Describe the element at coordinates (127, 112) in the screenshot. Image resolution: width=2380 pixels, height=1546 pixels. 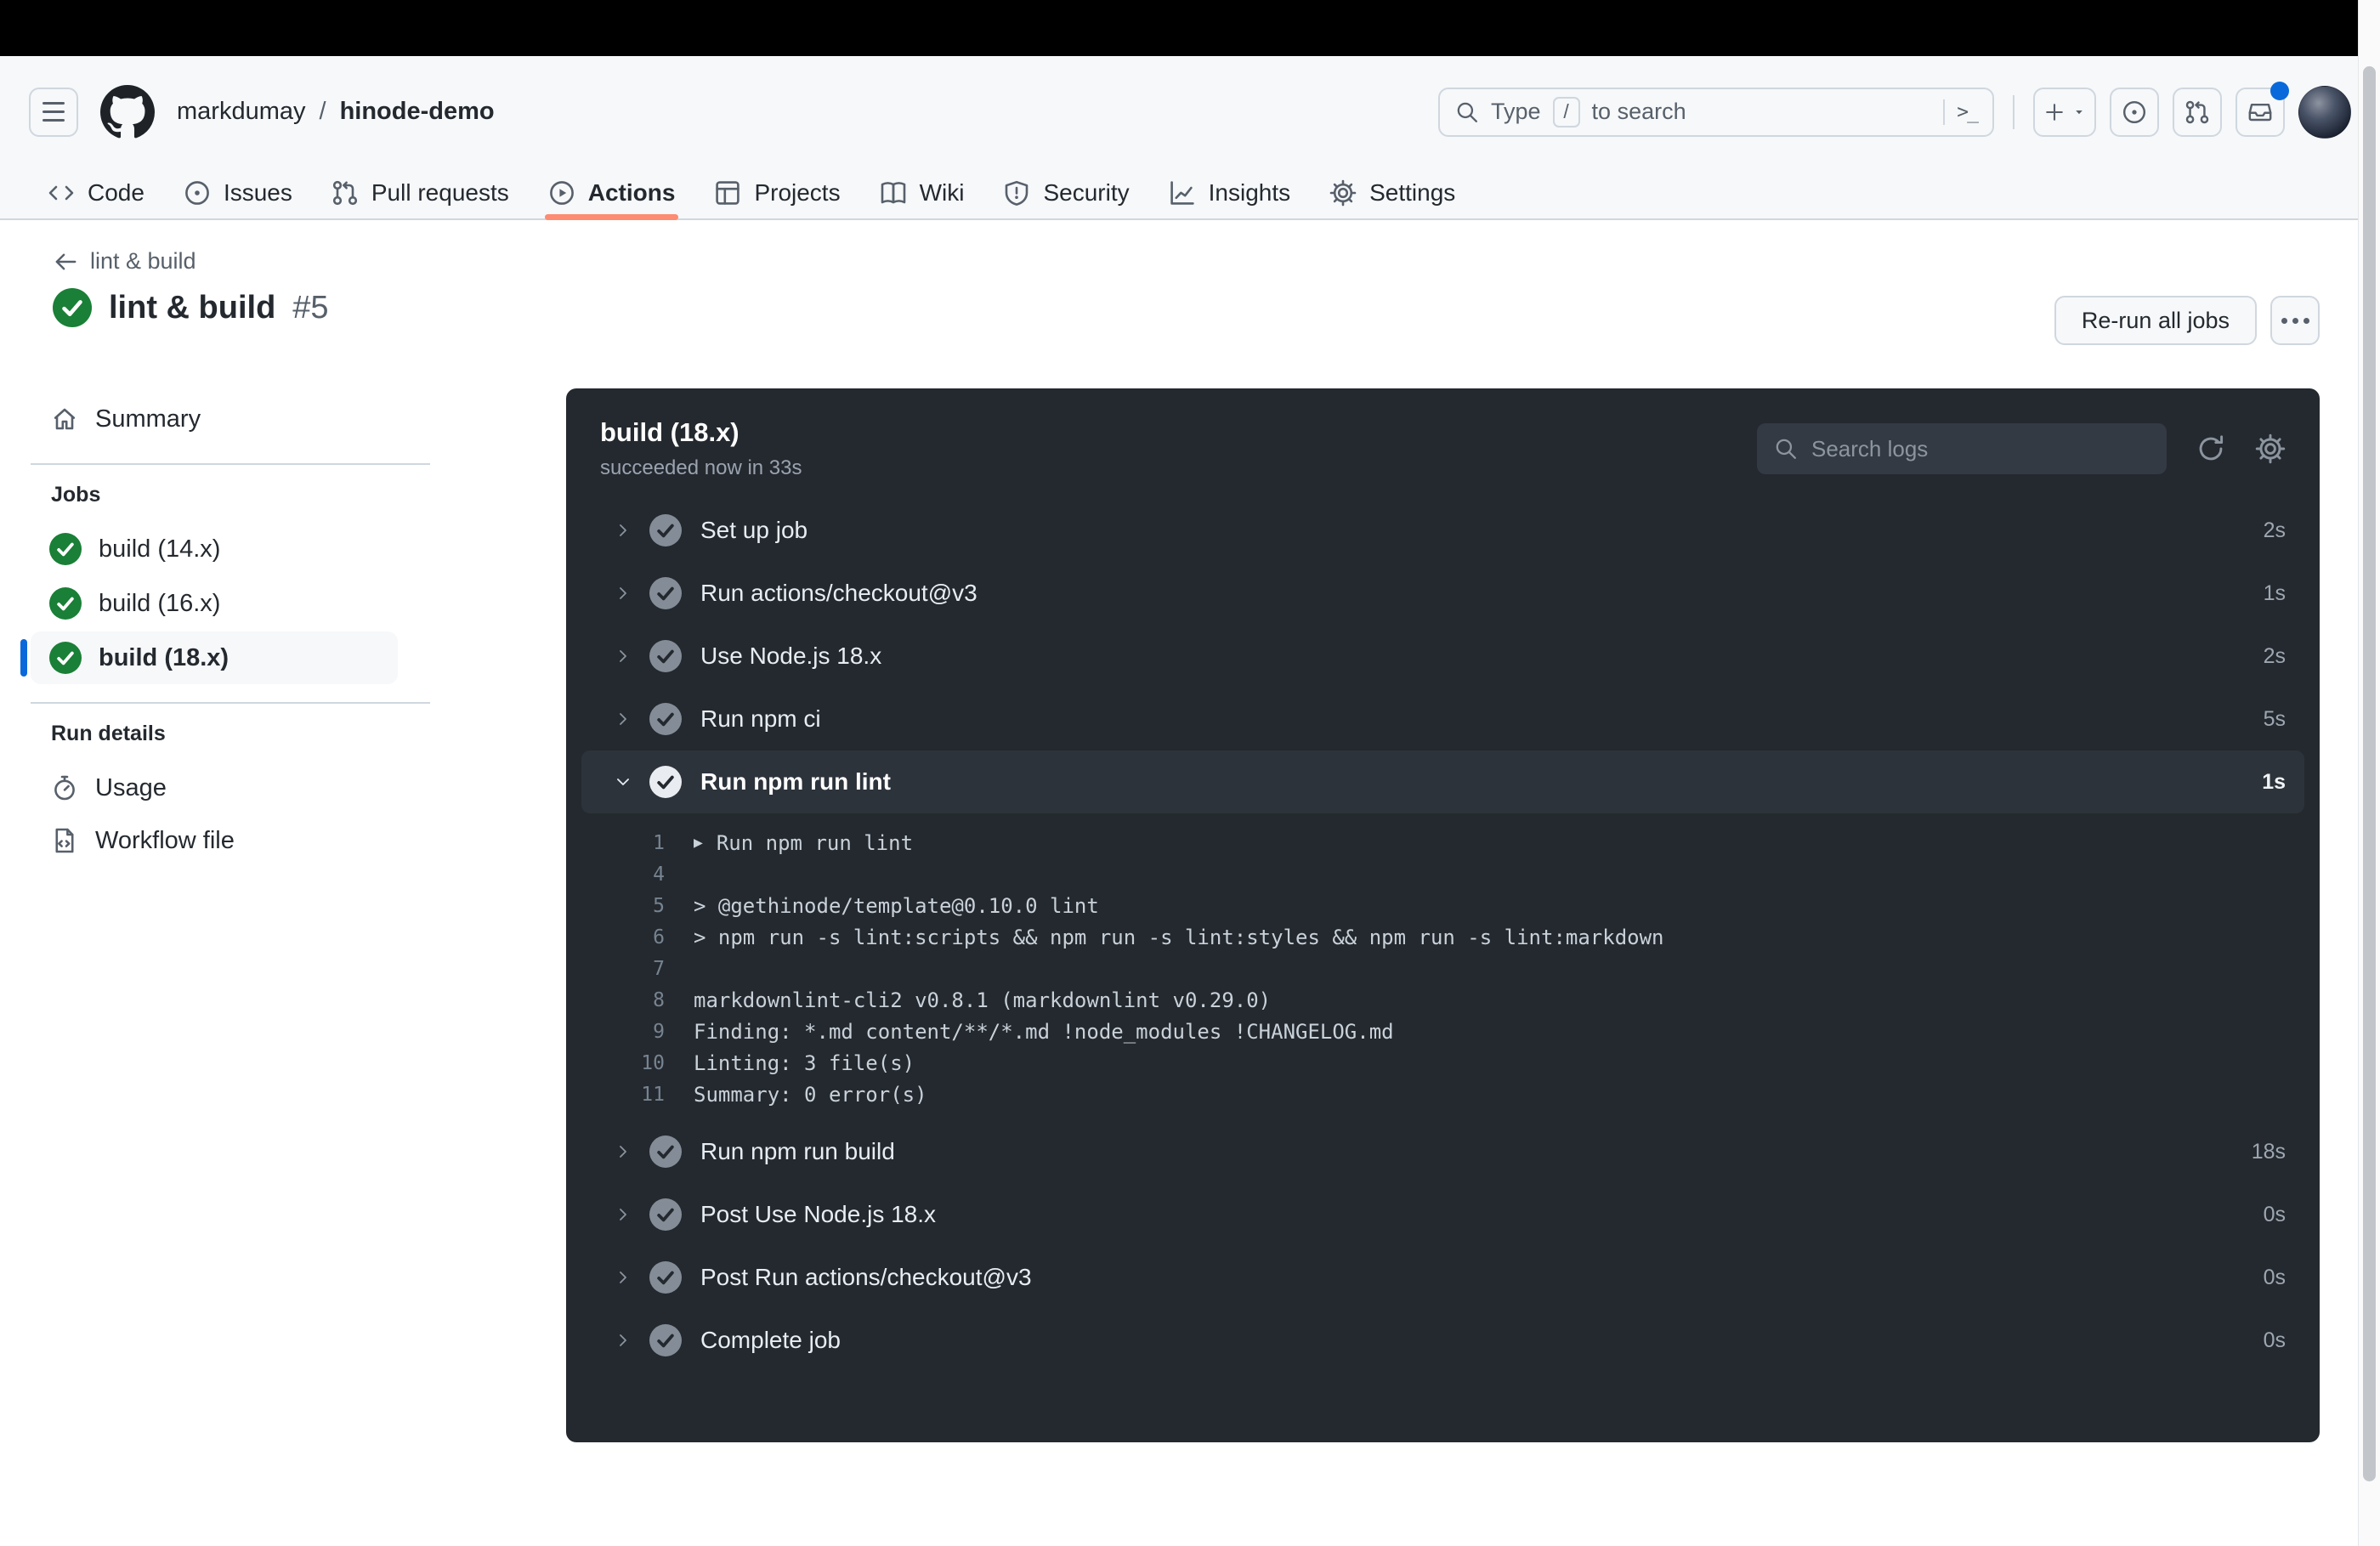
I see `github-logo-icon` at that location.